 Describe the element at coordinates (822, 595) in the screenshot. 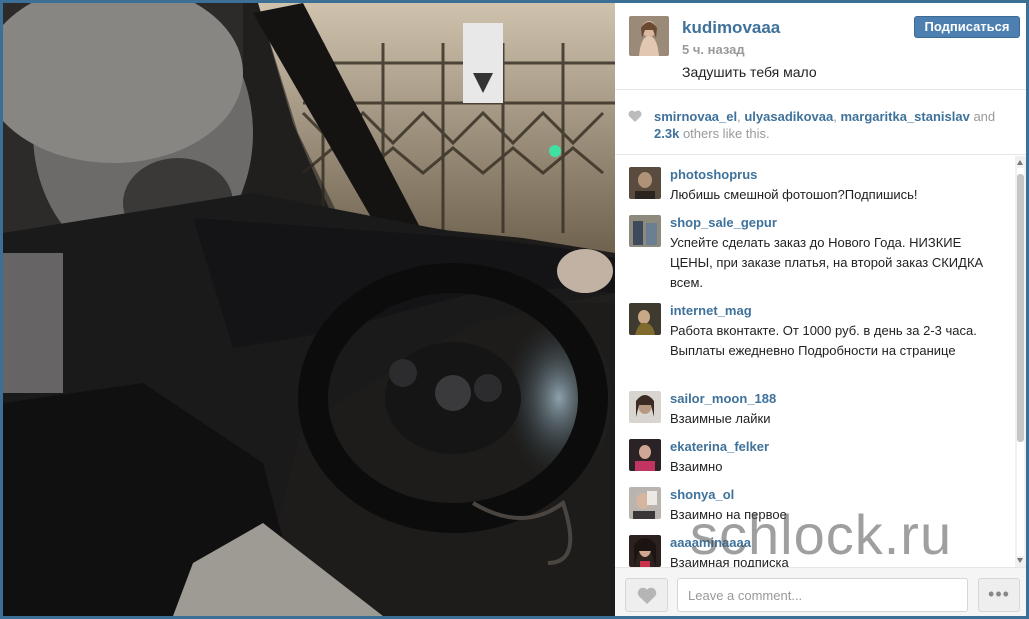

I see `comment-input` at that location.